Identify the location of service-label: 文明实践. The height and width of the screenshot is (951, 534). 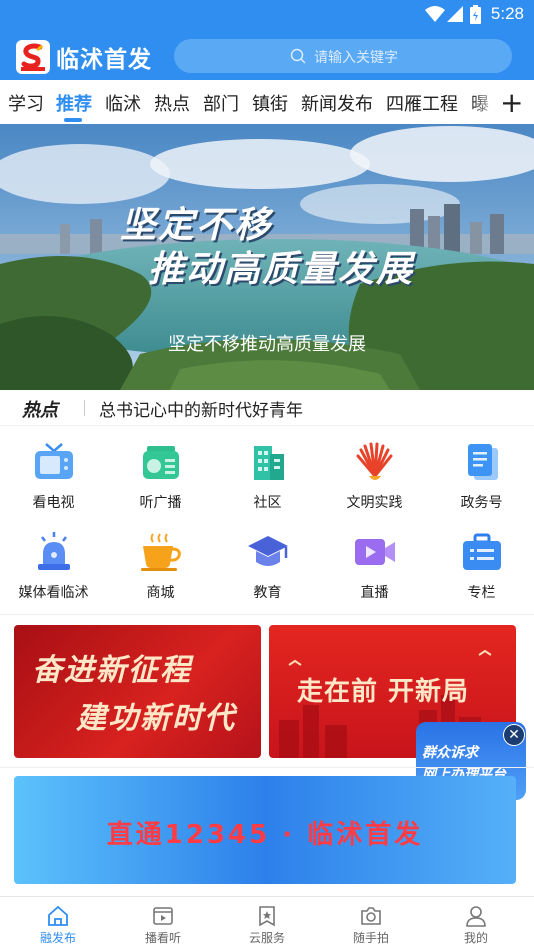
(374, 503).